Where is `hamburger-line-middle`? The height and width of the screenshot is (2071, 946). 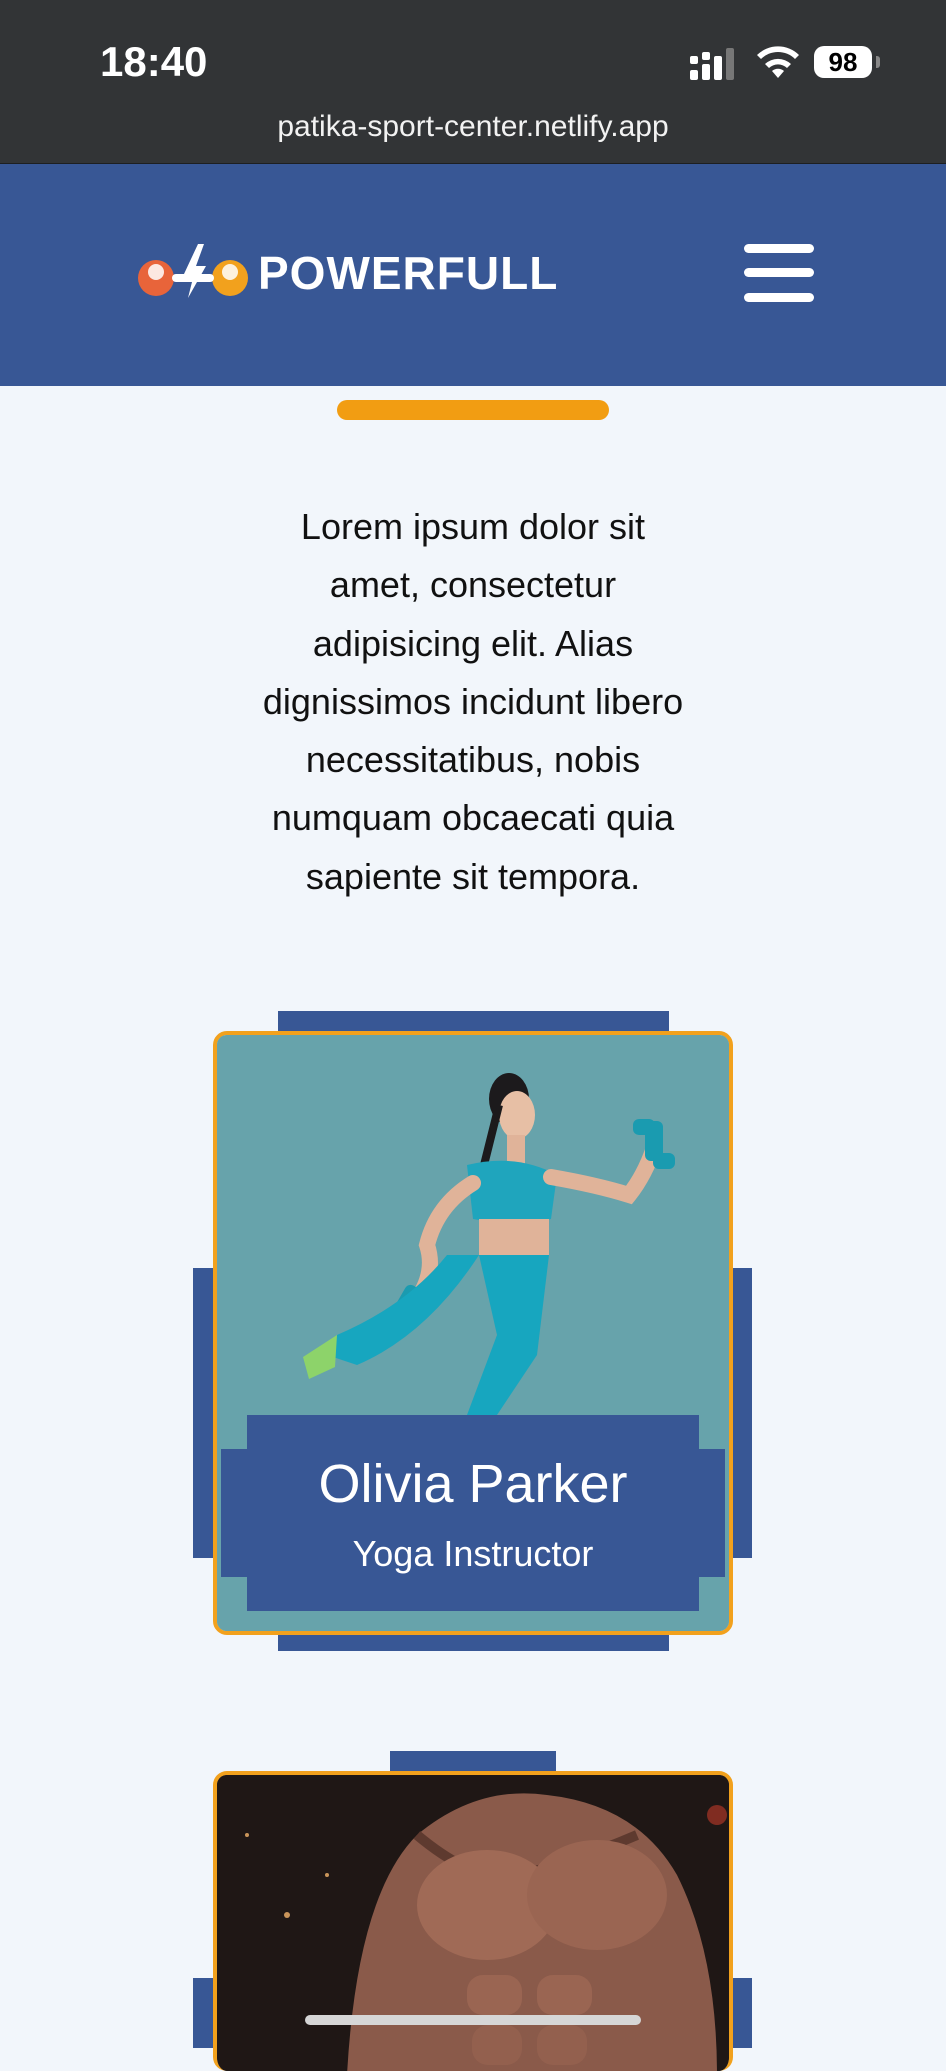 hamburger-line-middle is located at coordinates (779, 272).